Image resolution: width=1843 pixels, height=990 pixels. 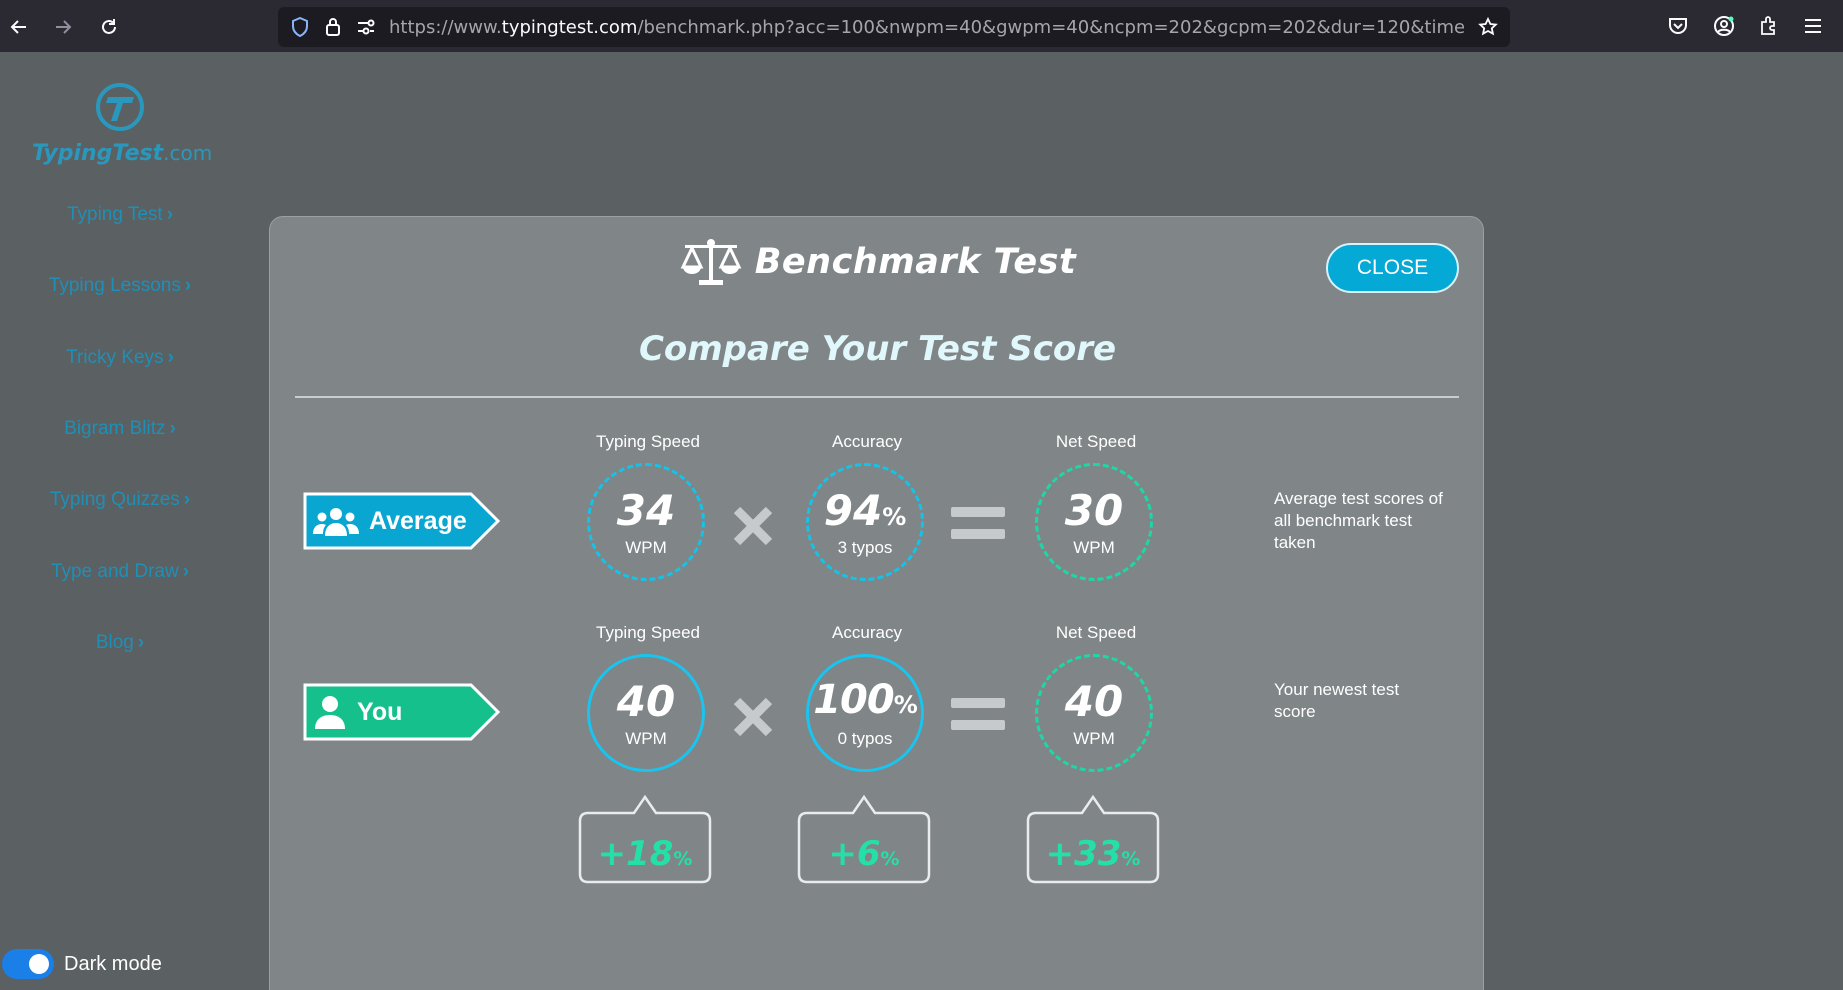 What do you see at coordinates (120, 643) in the screenshot?
I see `sidebar-item-blog: Blog ›` at bounding box center [120, 643].